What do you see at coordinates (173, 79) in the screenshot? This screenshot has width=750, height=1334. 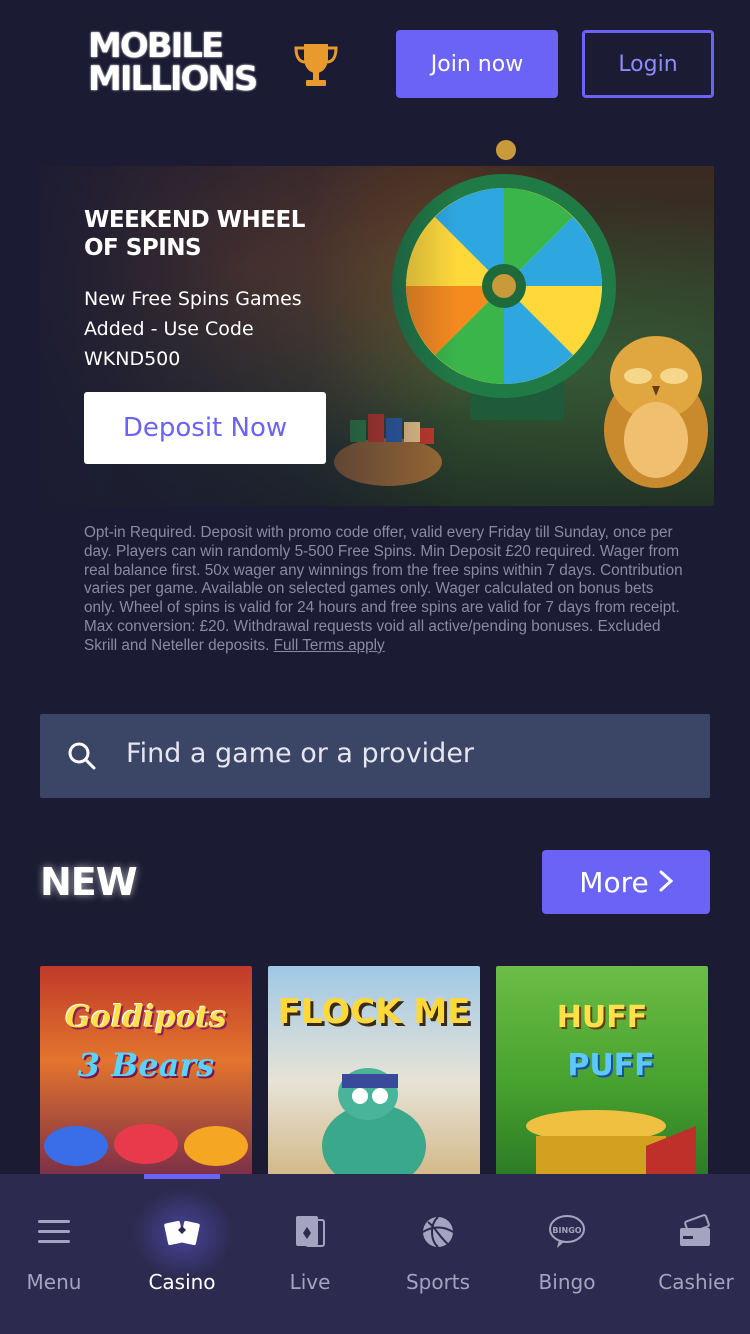 I see `logo-line-2: MILLIONS` at bounding box center [173, 79].